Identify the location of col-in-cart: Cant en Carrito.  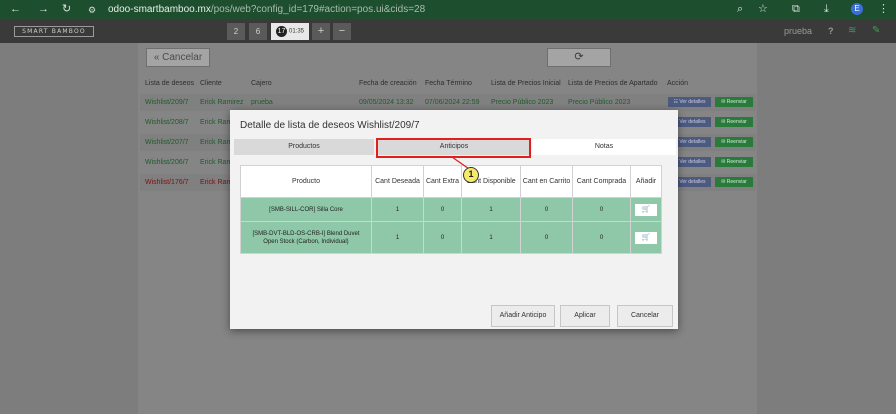
(546, 181).